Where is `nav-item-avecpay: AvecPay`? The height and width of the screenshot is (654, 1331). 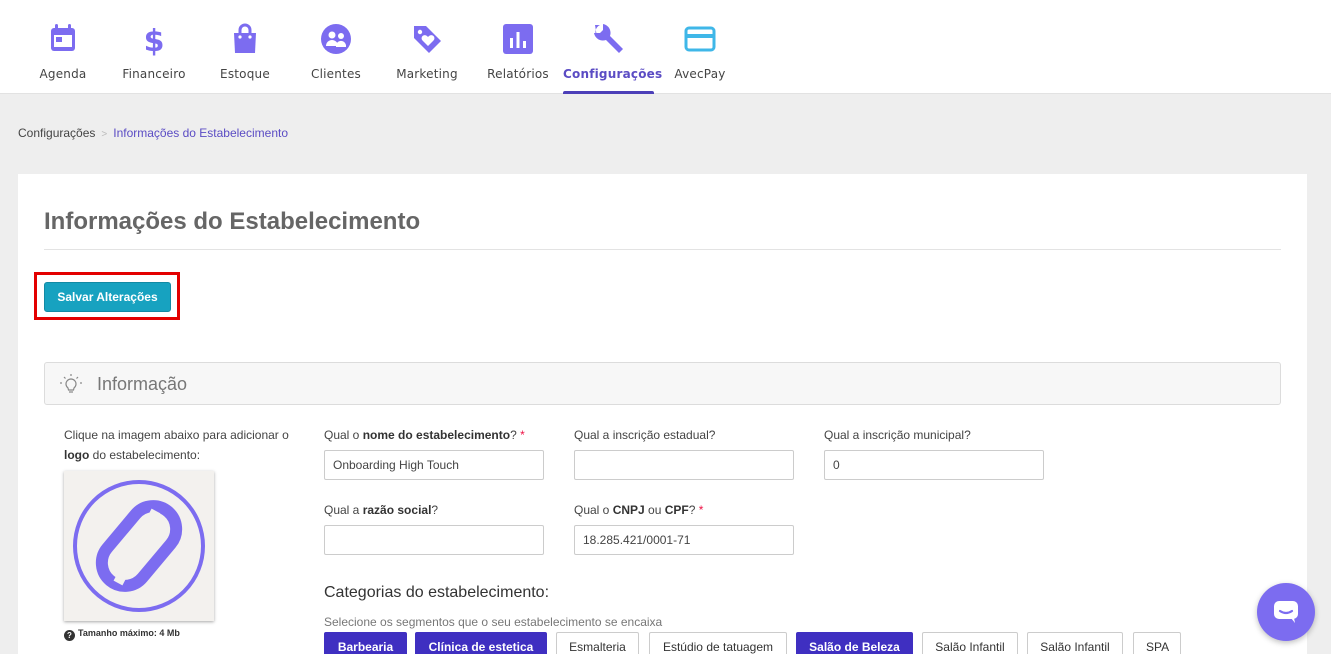
nav-item-avecpay: AvecPay is located at coordinates (700, 47).